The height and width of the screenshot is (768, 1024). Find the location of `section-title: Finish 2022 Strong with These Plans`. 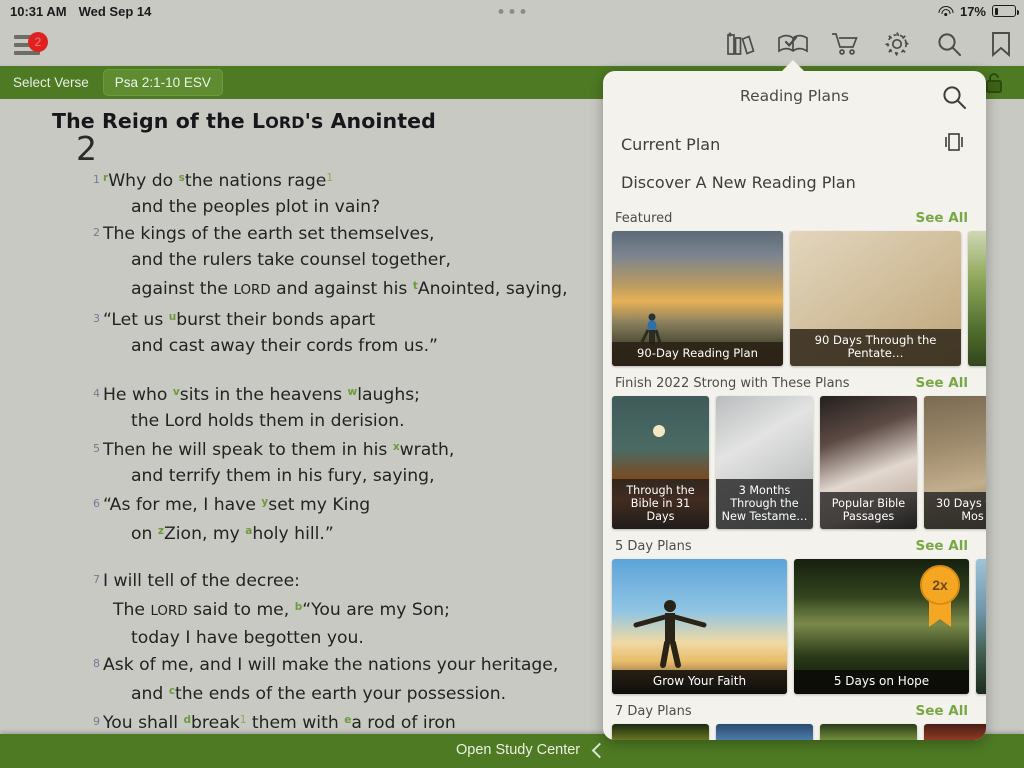

section-title: Finish 2022 Strong with These Plans is located at coordinates (732, 383).